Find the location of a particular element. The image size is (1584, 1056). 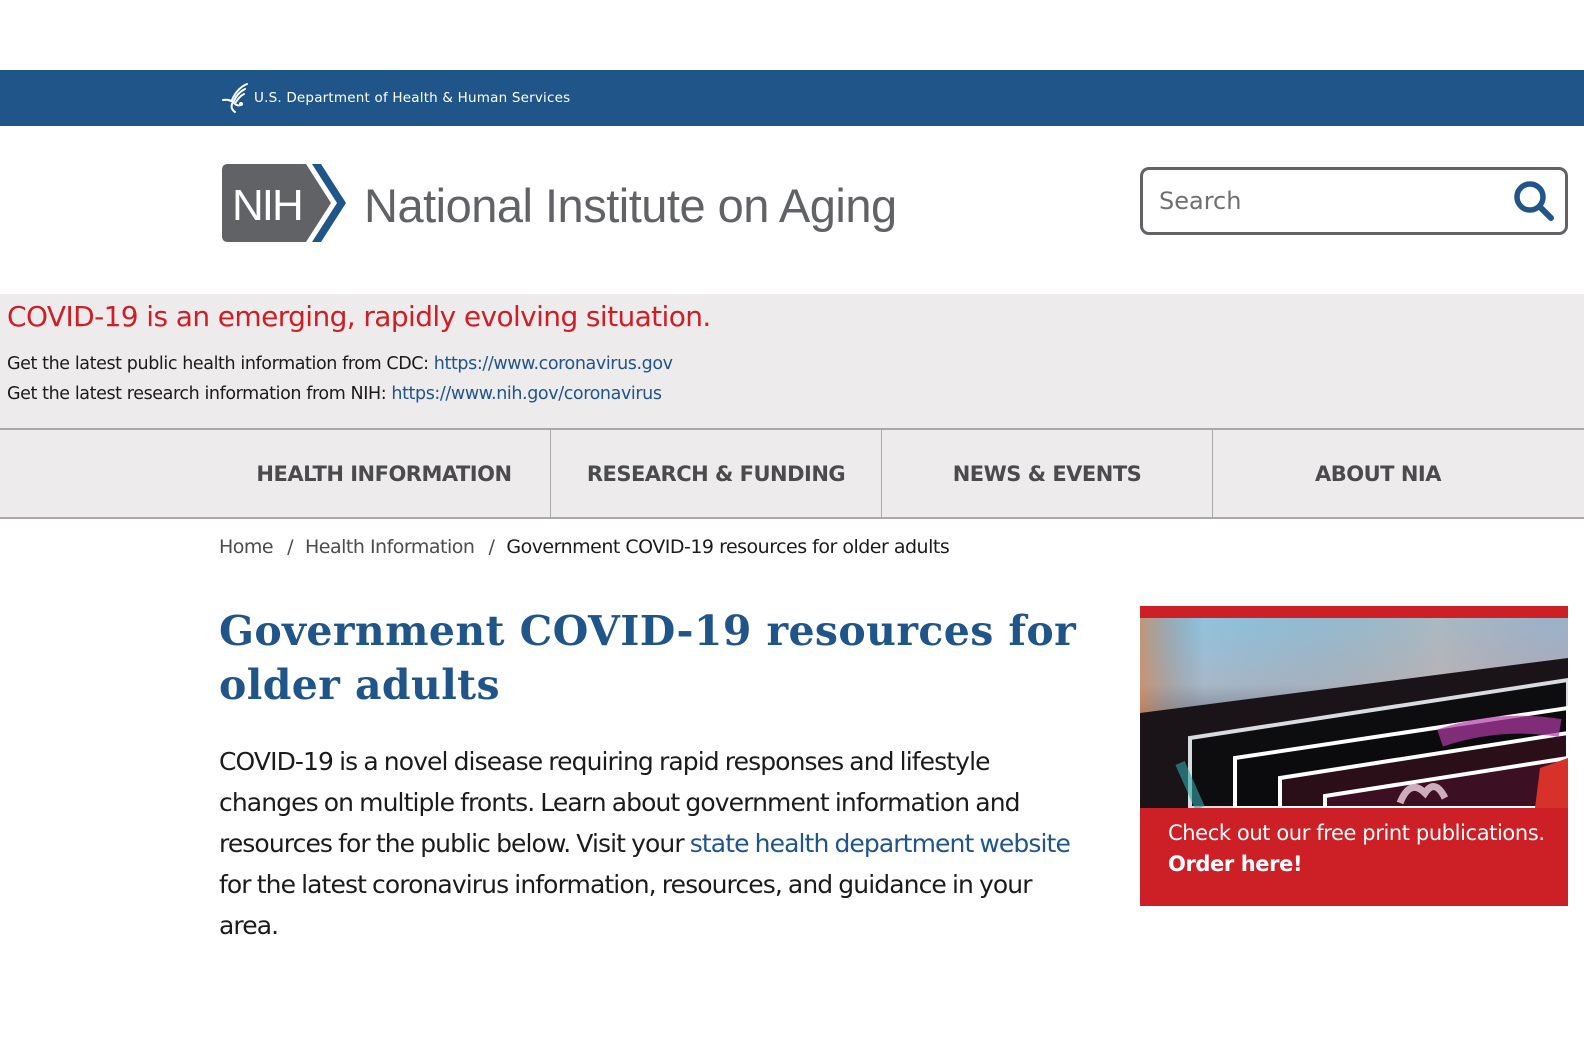

search-button is located at coordinates (1534, 201).